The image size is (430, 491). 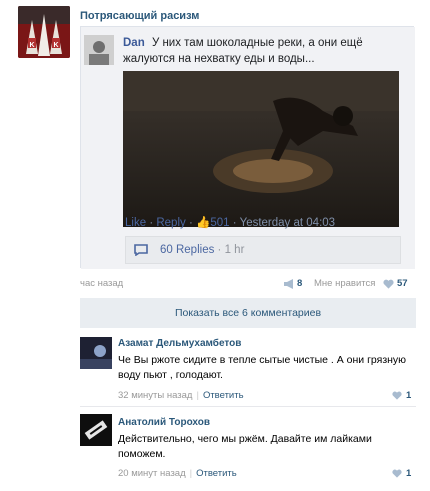 I want to click on group-avatar-image: K K, so click(x=44, y=32).